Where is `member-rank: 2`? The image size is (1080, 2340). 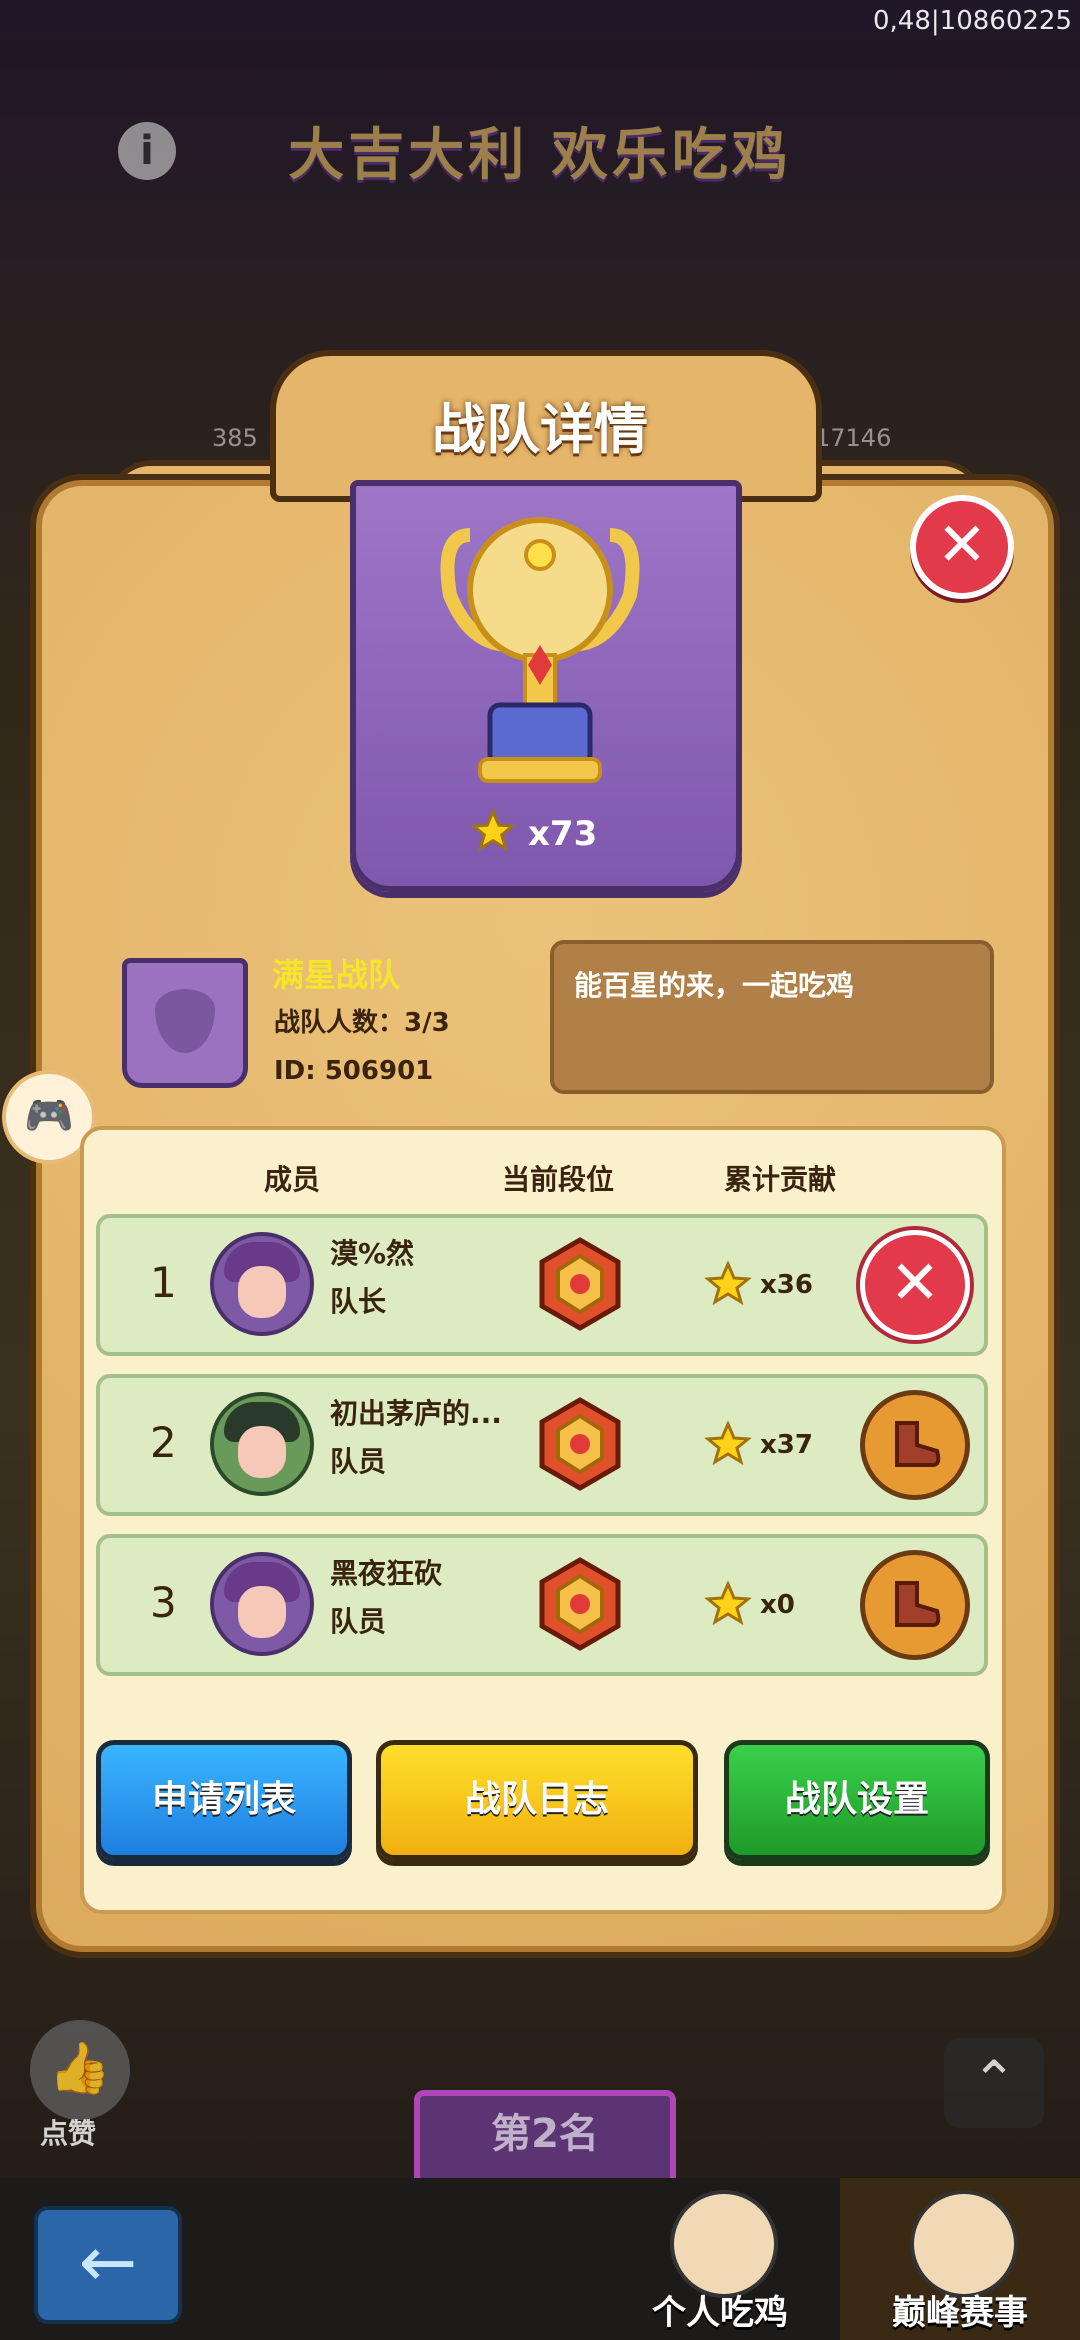
member-rank: 2 is located at coordinates (163, 1442).